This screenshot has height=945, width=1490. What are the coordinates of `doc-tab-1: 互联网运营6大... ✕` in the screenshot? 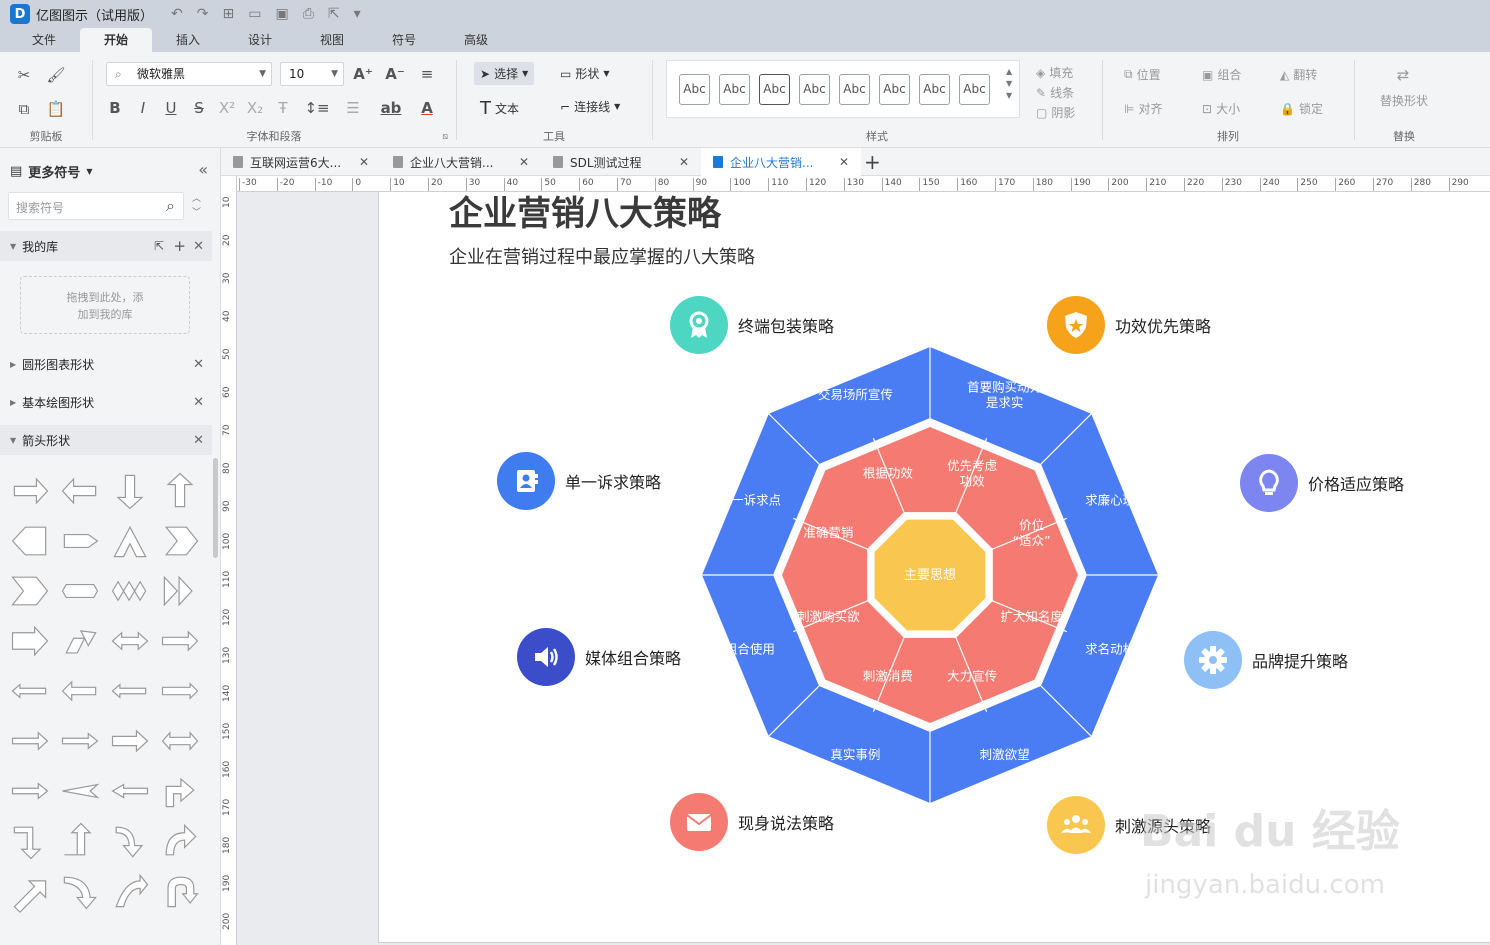 It's located at (301, 162).